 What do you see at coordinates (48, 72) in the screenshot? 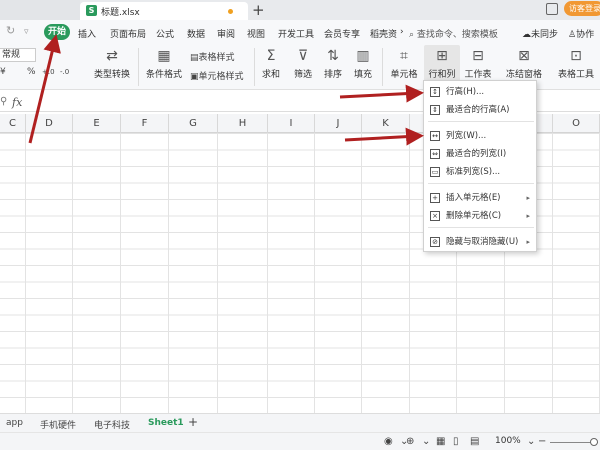
I see `increase-decimal-button: +.0` at bounding box center [48, 72].